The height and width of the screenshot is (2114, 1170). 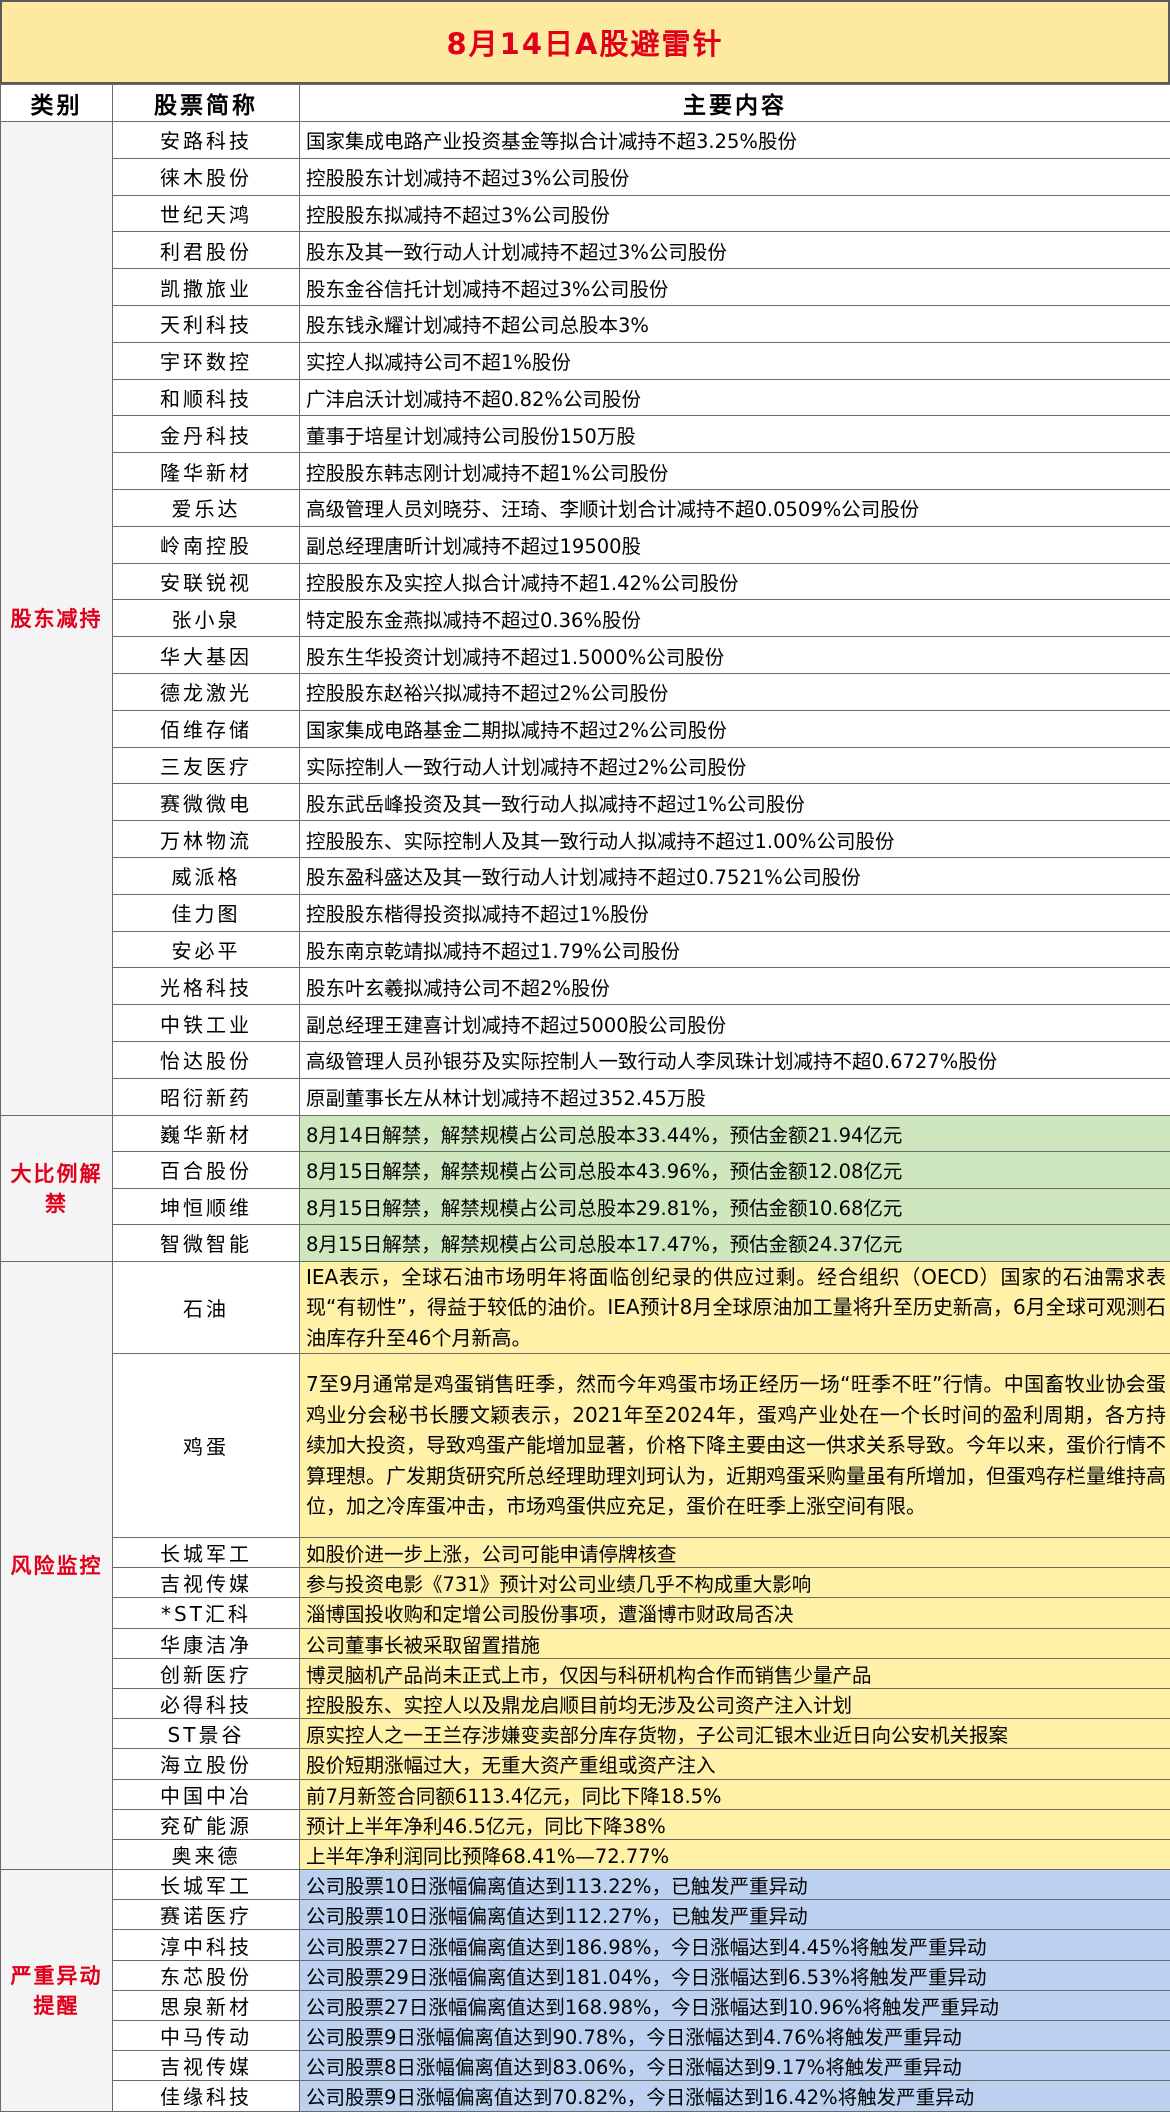 What do you see at coordinates (734, 875) in the screenshot?
I see `stock-content: 股东盈科盛达及其一致行动人计划减持不超过0.7521%公司股份` at bounding box center [734, 875].